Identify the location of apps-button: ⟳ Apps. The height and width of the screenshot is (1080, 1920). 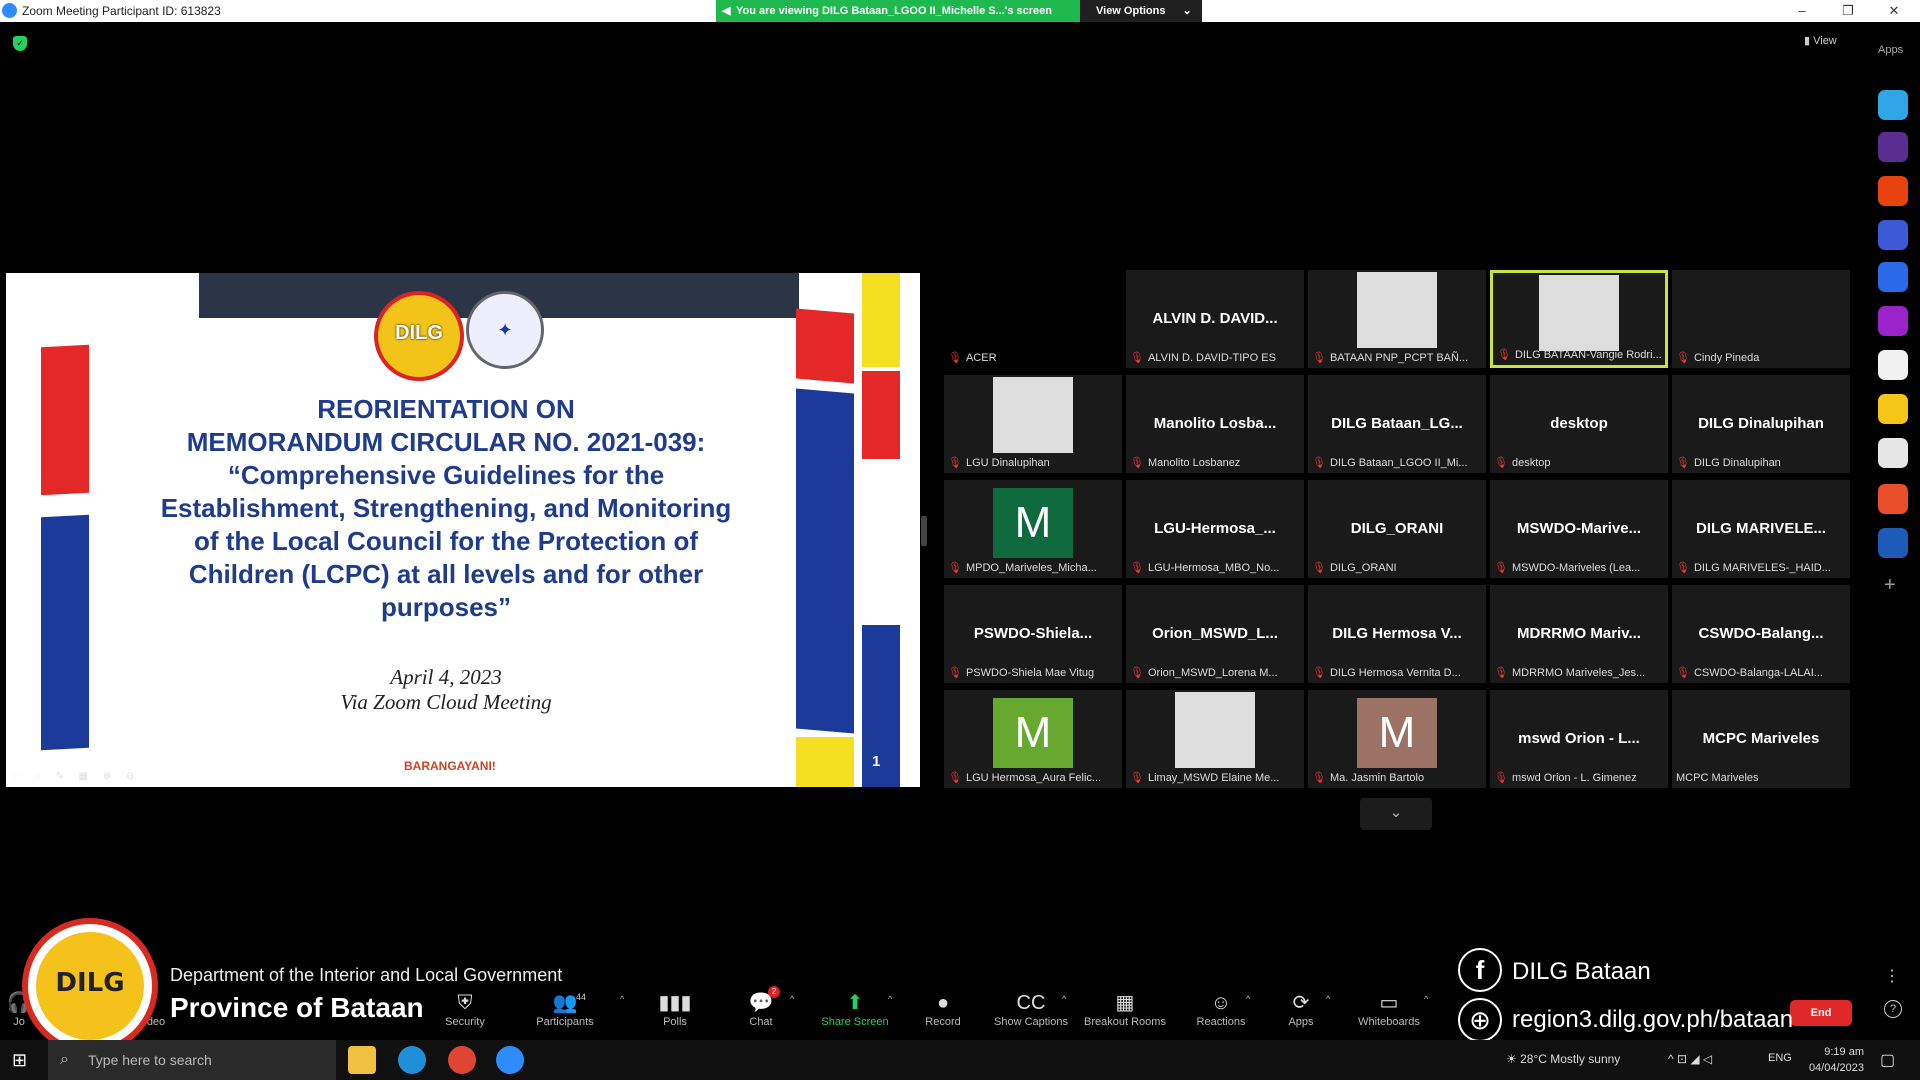
(1301, 1009).